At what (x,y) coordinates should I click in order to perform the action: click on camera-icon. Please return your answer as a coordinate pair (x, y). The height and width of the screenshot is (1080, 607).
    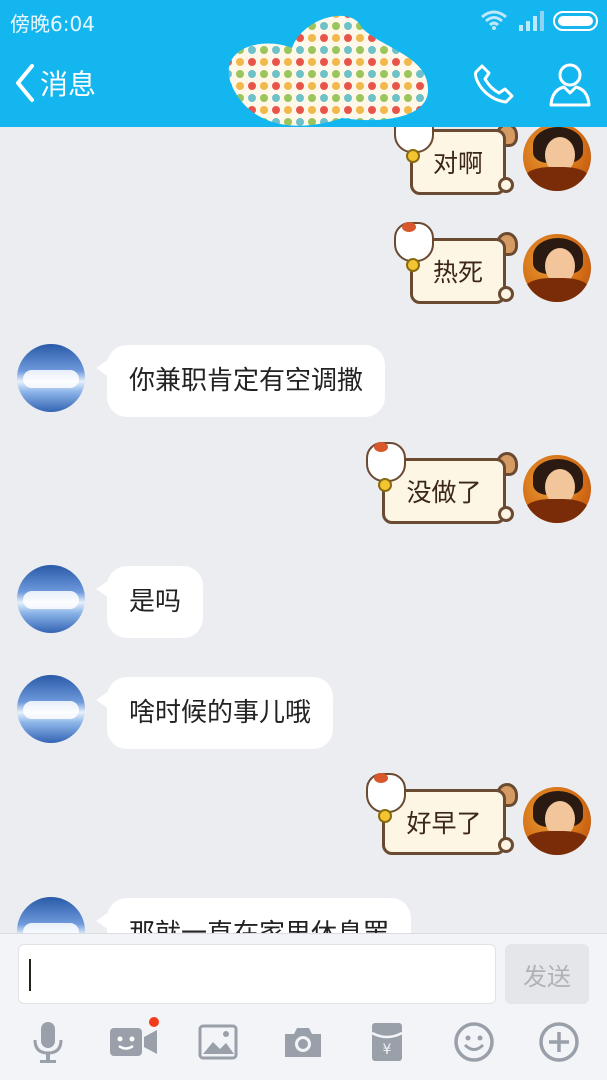
    Looking at the image, I should click on (303, 1042).